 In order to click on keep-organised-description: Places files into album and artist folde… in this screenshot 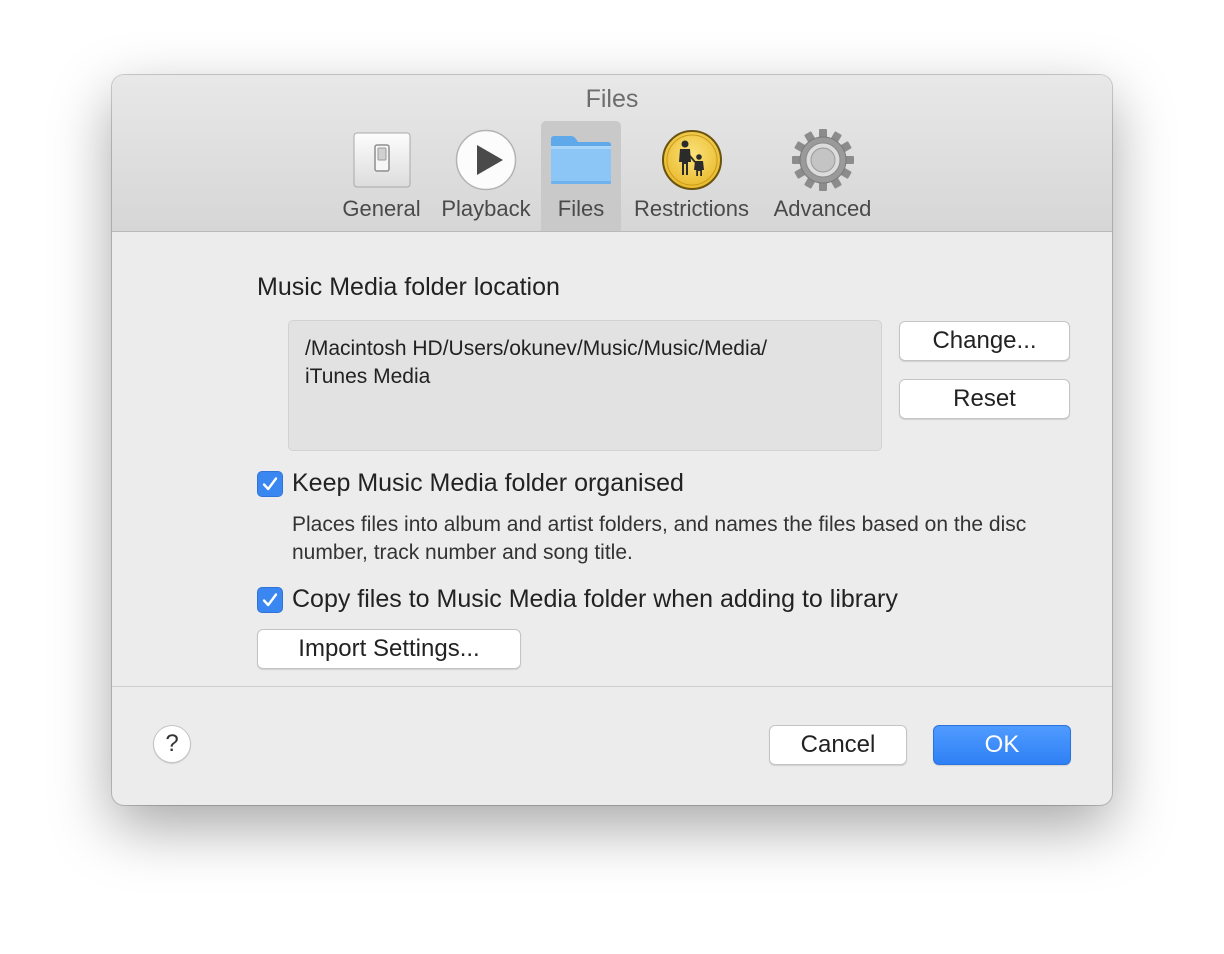, I will do `click(659, 538)`.